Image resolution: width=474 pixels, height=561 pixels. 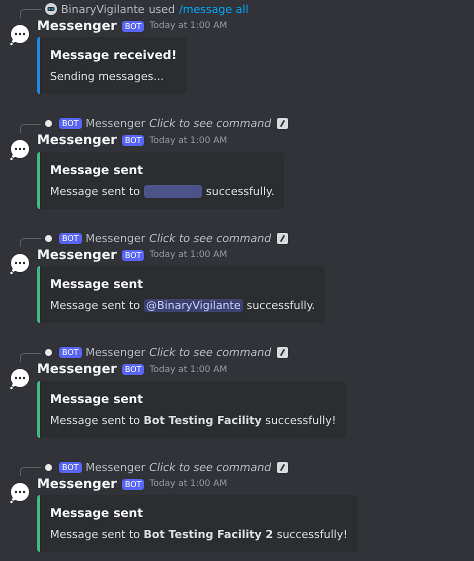 I want to click on user-mention: @BinaryVigilante, so click(x=193, y=305).